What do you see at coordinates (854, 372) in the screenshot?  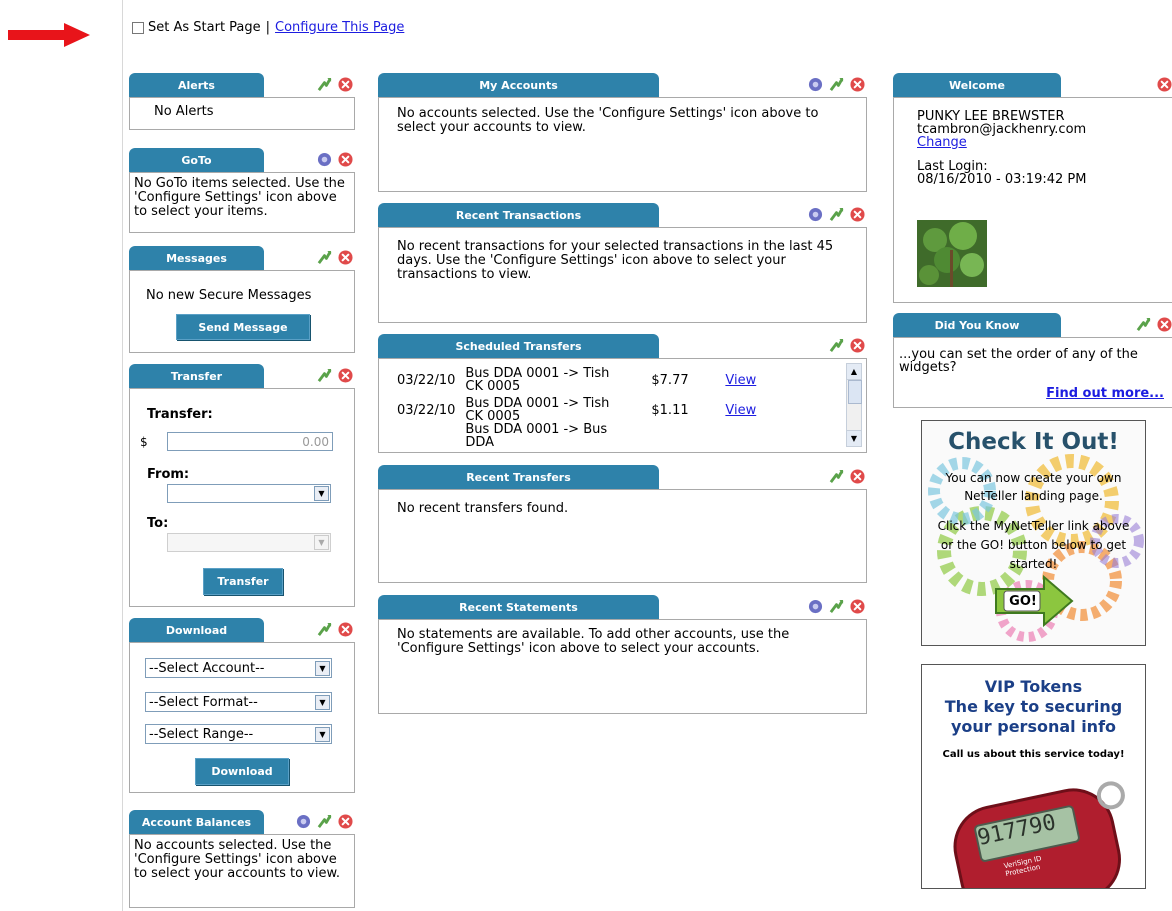 I see `scroll-up-icon: ▲` at bounding box center [854, 372].